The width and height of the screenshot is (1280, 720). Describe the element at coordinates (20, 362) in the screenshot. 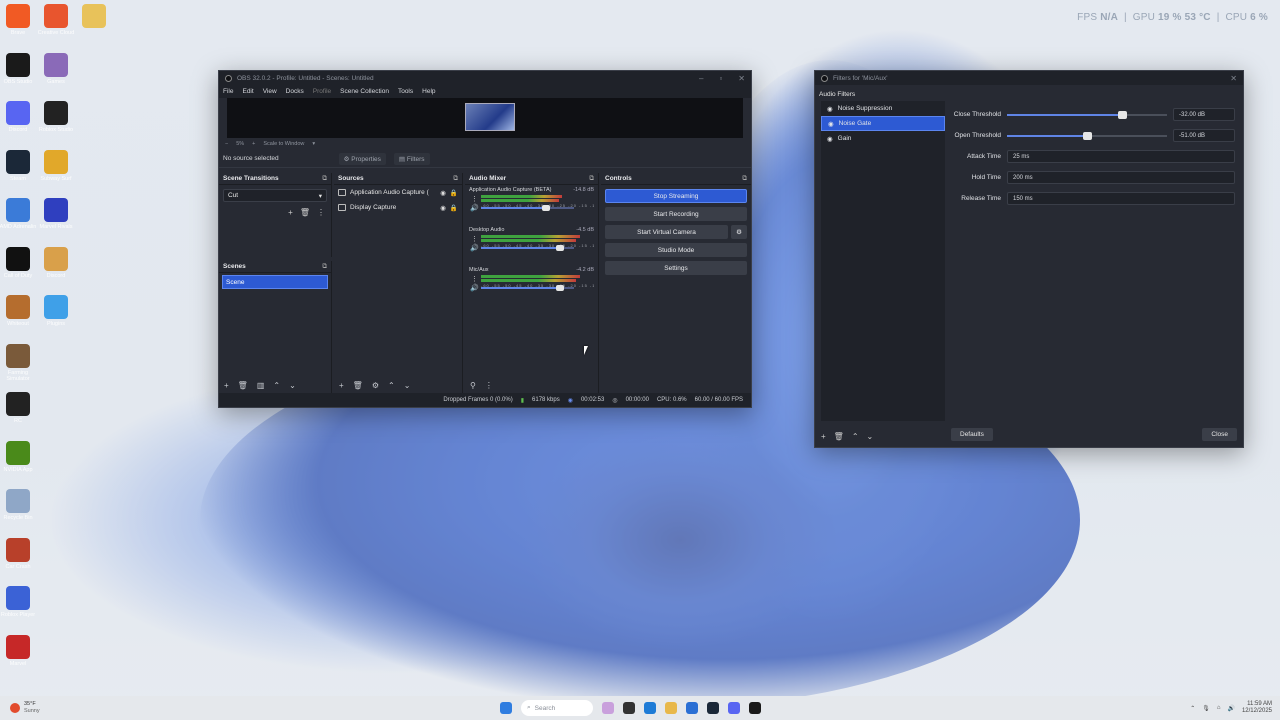

I see `desktop-icon: Farming Simulator` at that location.